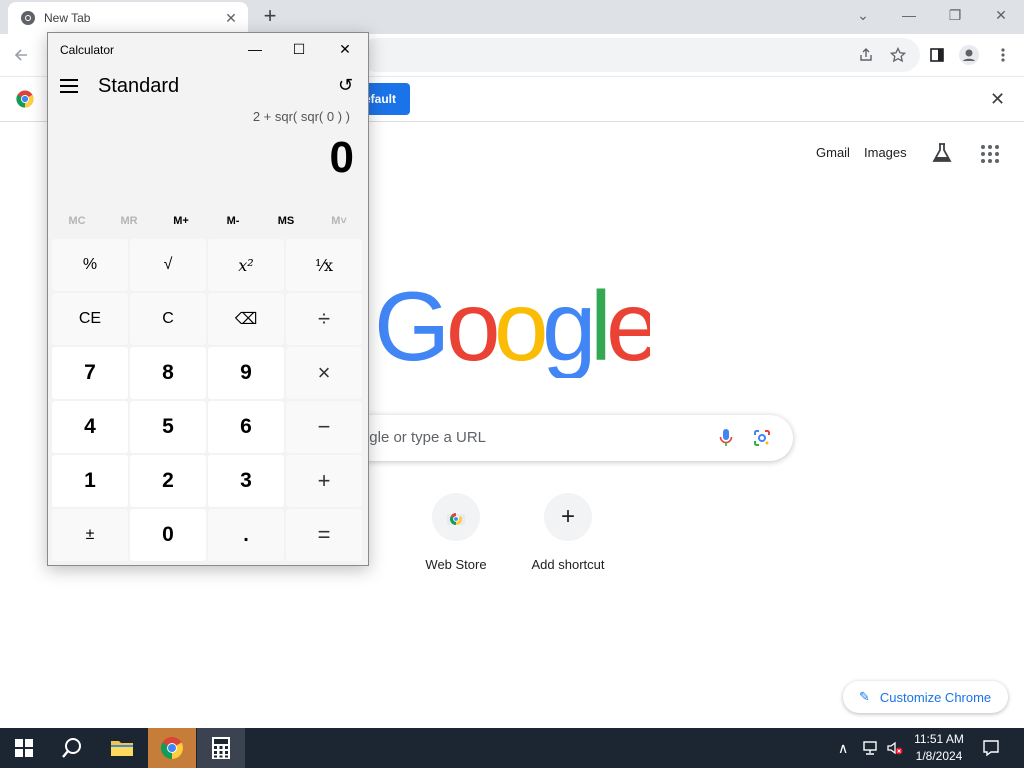  Describe the element at coordinates (90, 481) in the screenshot. I see `digit-1-button: 1` at that location.